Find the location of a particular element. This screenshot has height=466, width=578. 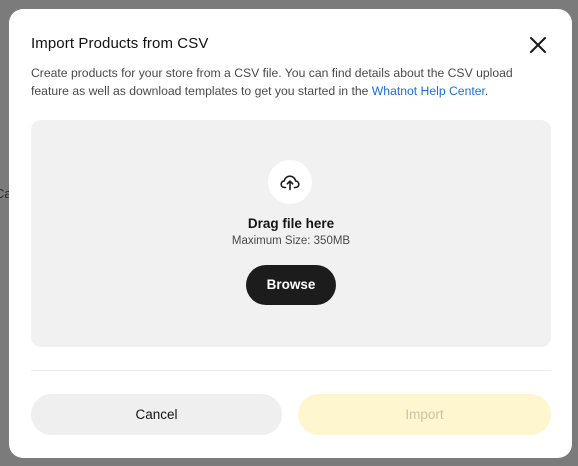

description-end: . is located at coordinates (486, 91).